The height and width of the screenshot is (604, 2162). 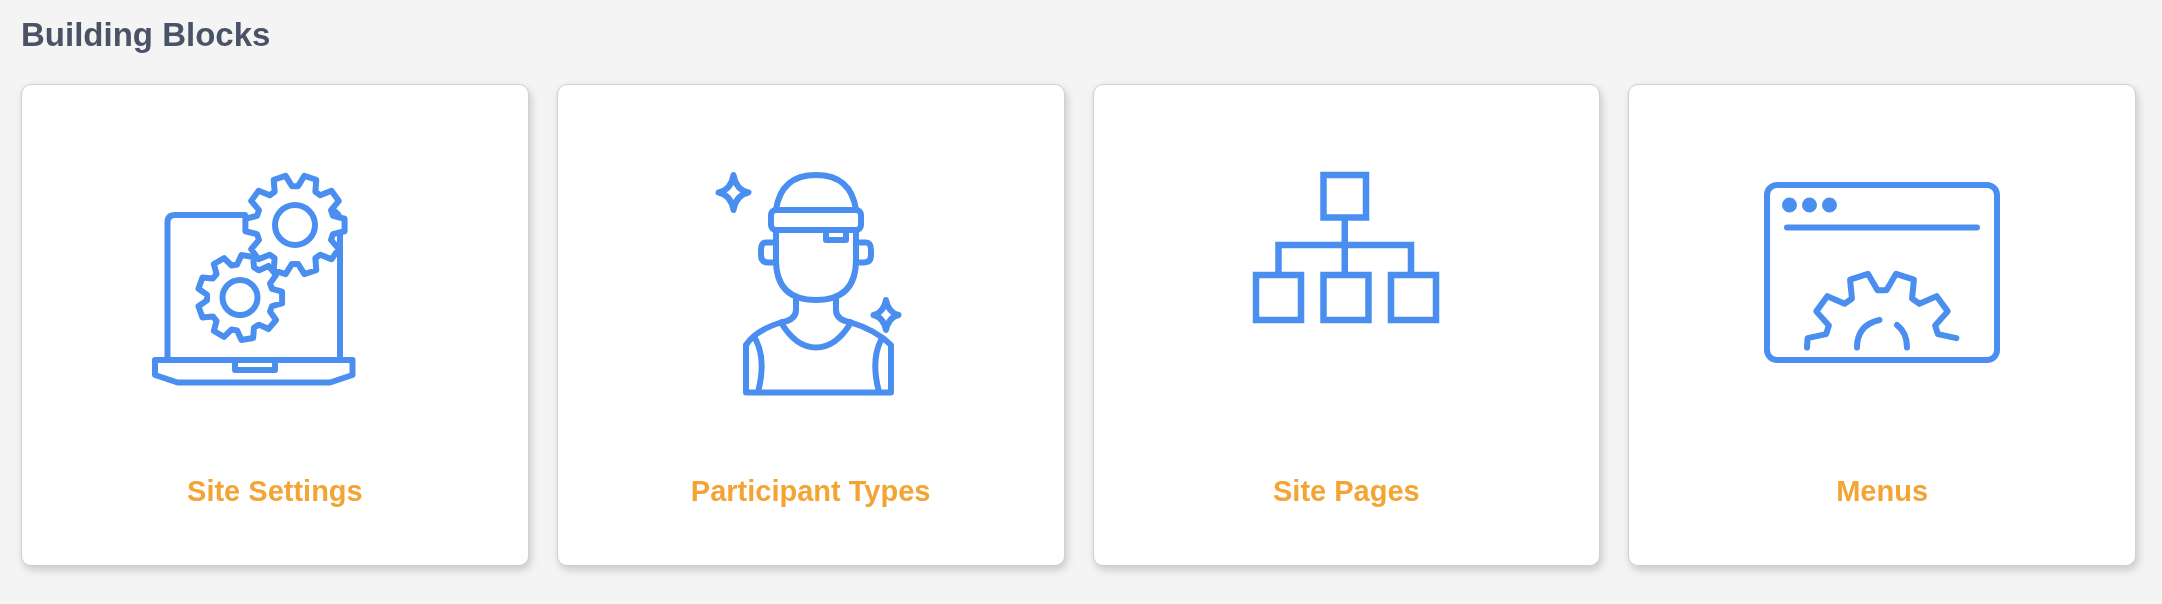 I want to click on card-label: Site Pages, so click(x=1346, y=491).